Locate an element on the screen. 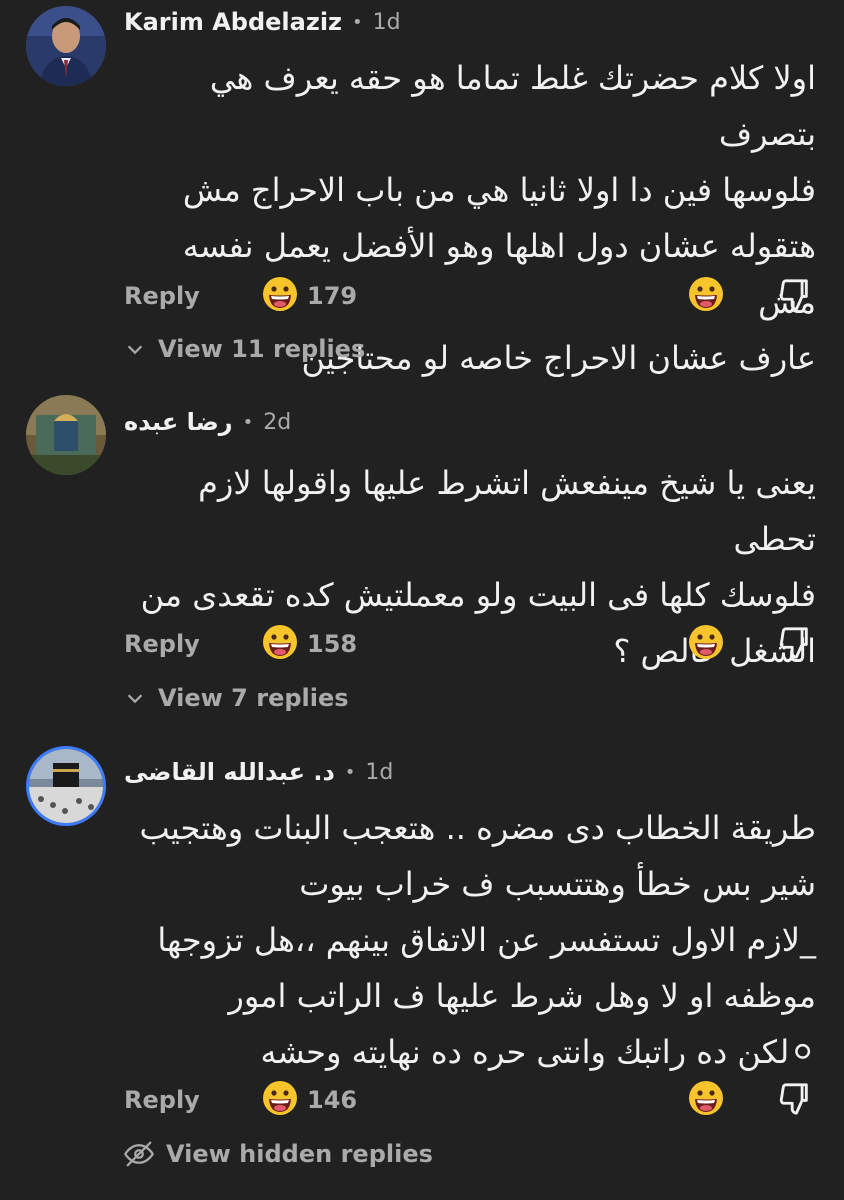 The image size is (844, 1200). comment-header: د. عبدالله القاضى • 1d is located at coordinates (258, 772).